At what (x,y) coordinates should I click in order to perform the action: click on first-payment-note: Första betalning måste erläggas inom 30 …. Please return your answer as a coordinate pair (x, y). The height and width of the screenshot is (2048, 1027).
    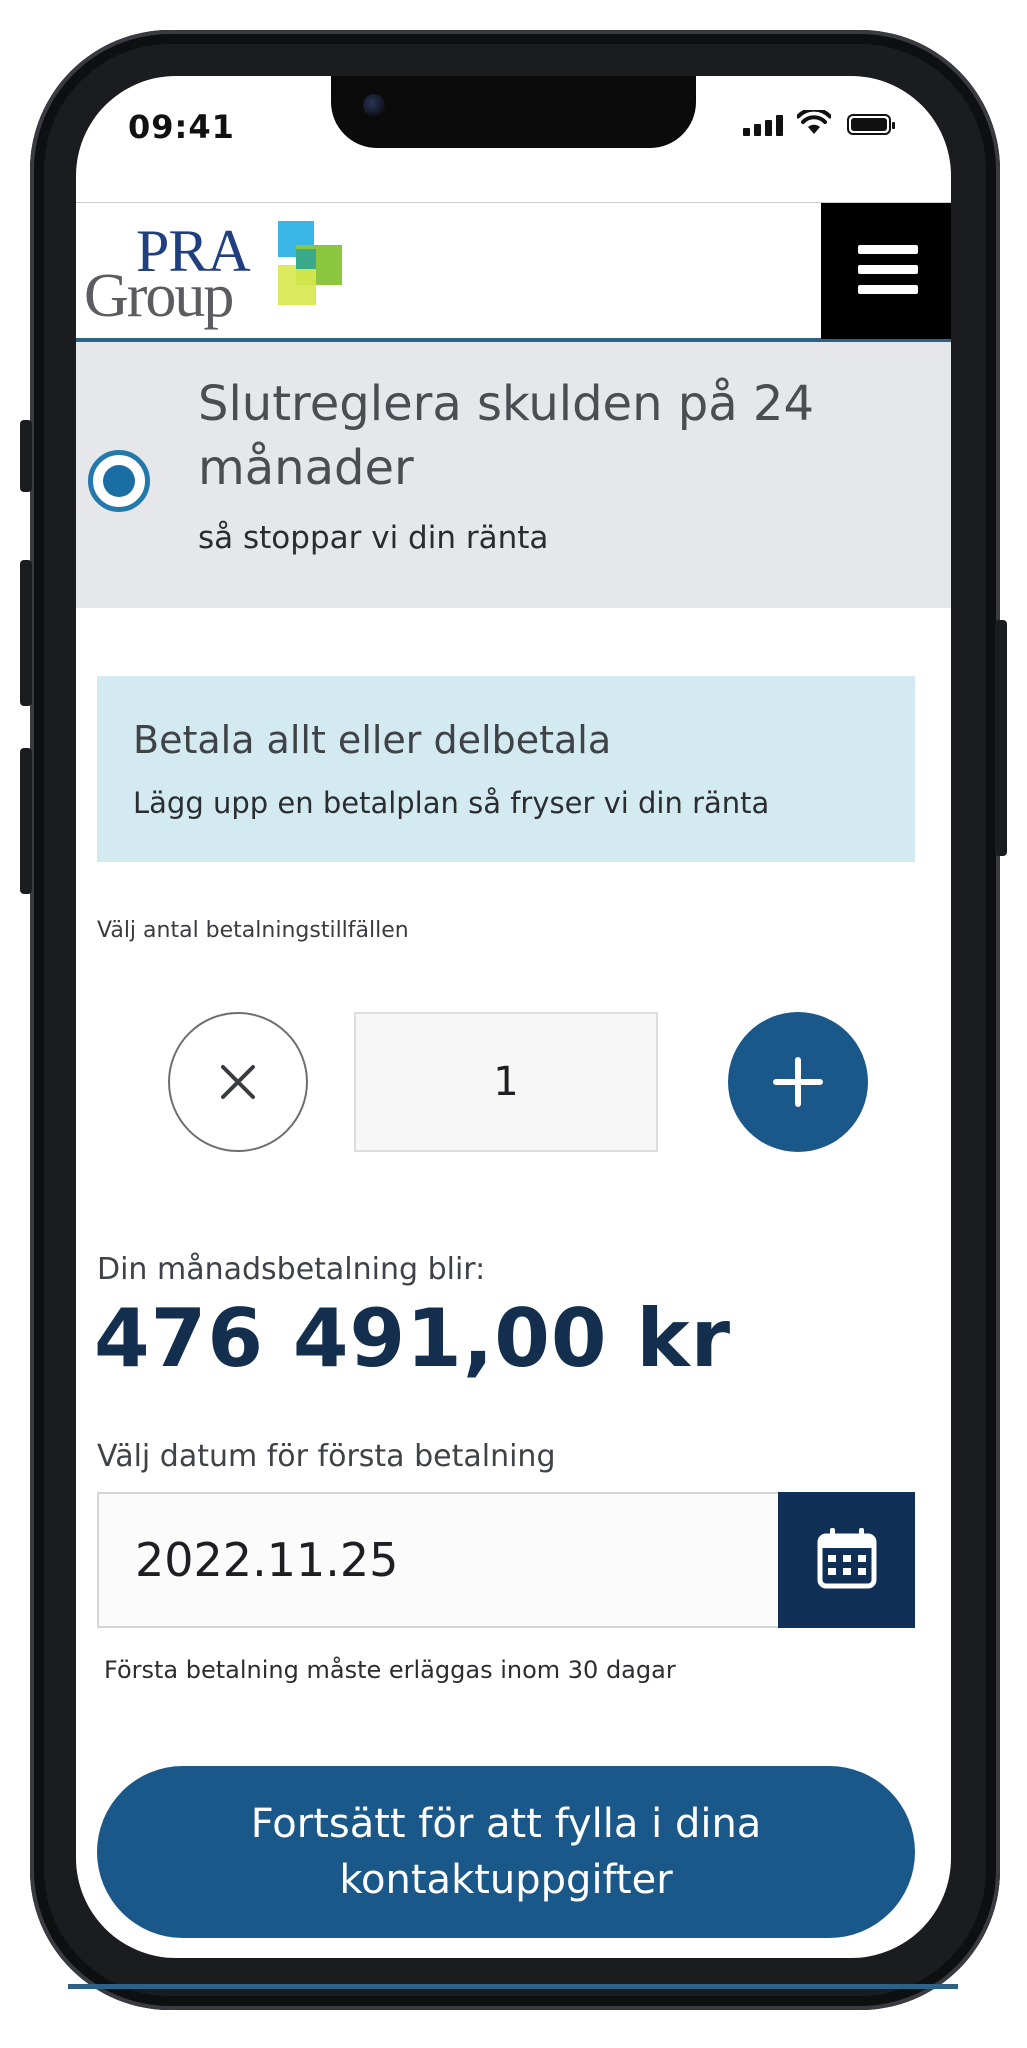
    Looking at the image, I should click on (390, 1670).